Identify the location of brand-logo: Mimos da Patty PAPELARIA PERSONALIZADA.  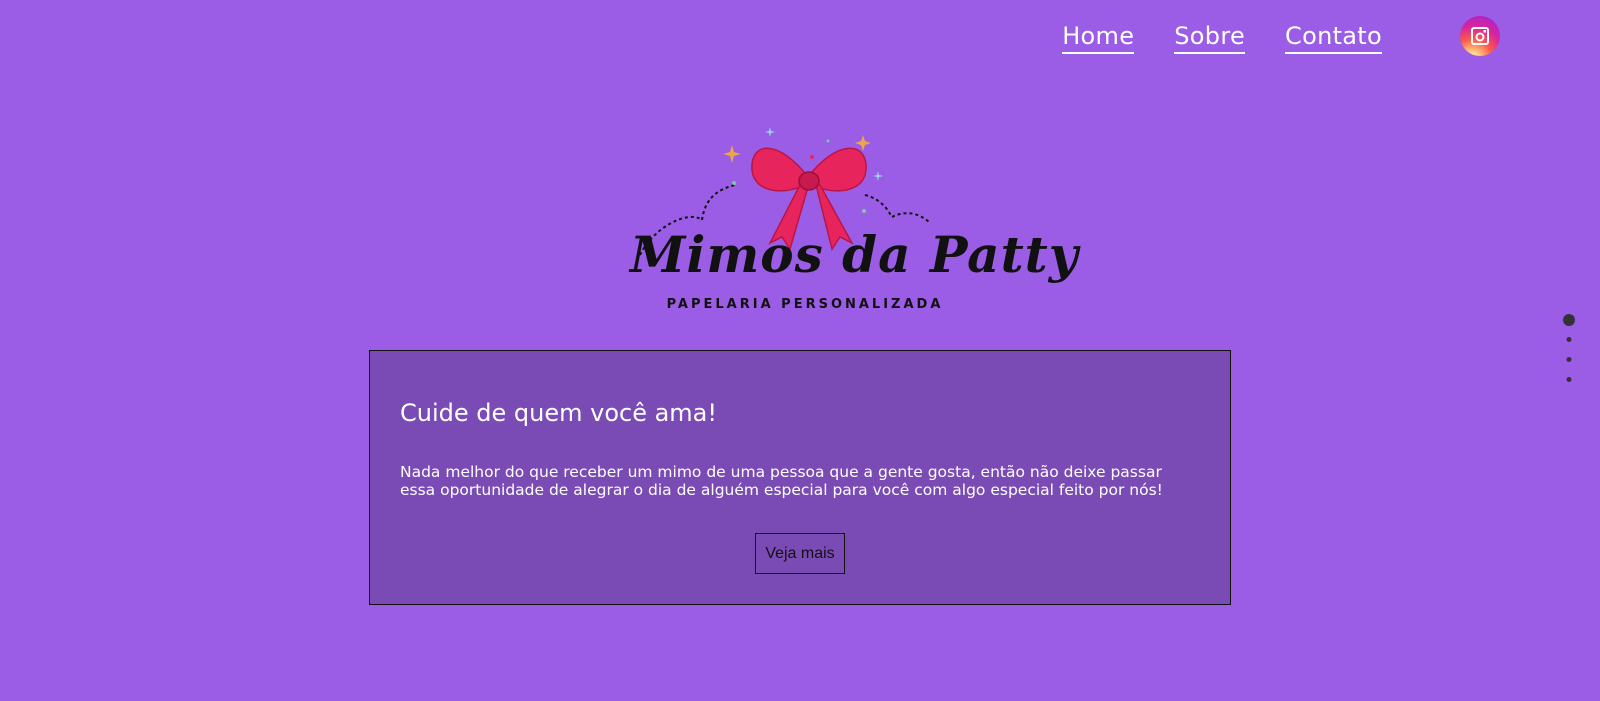
(854, 225).